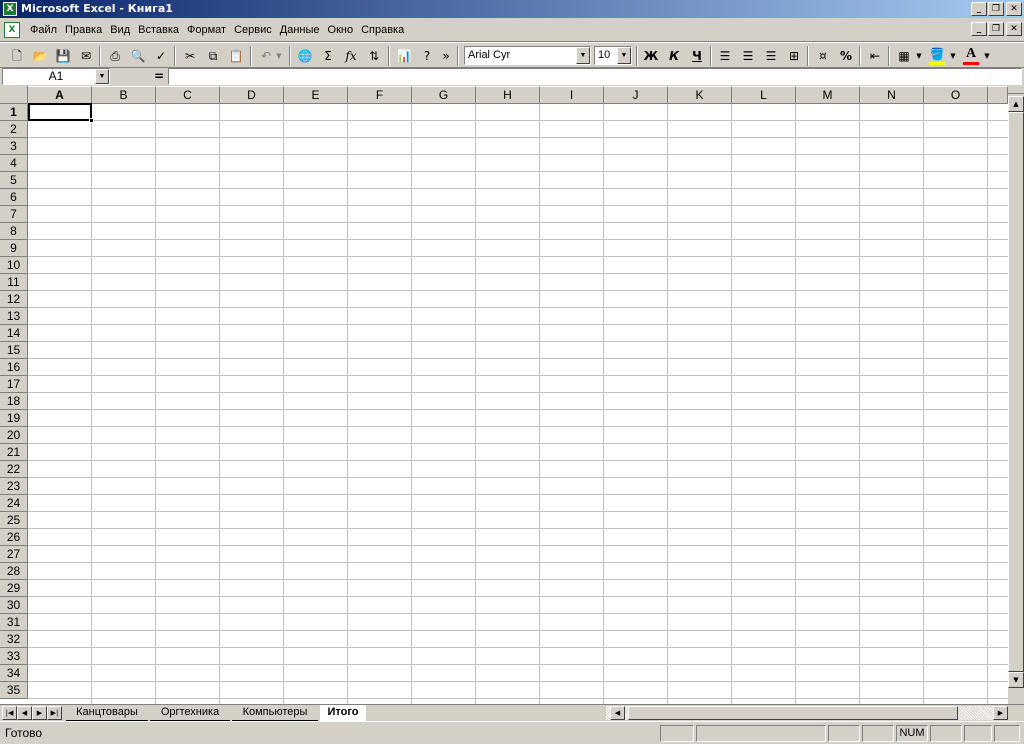 The image size is (1024, 744). Describe the element at coordinates (14, 452) in the screenshot. I see `row-header: 21` at that location.